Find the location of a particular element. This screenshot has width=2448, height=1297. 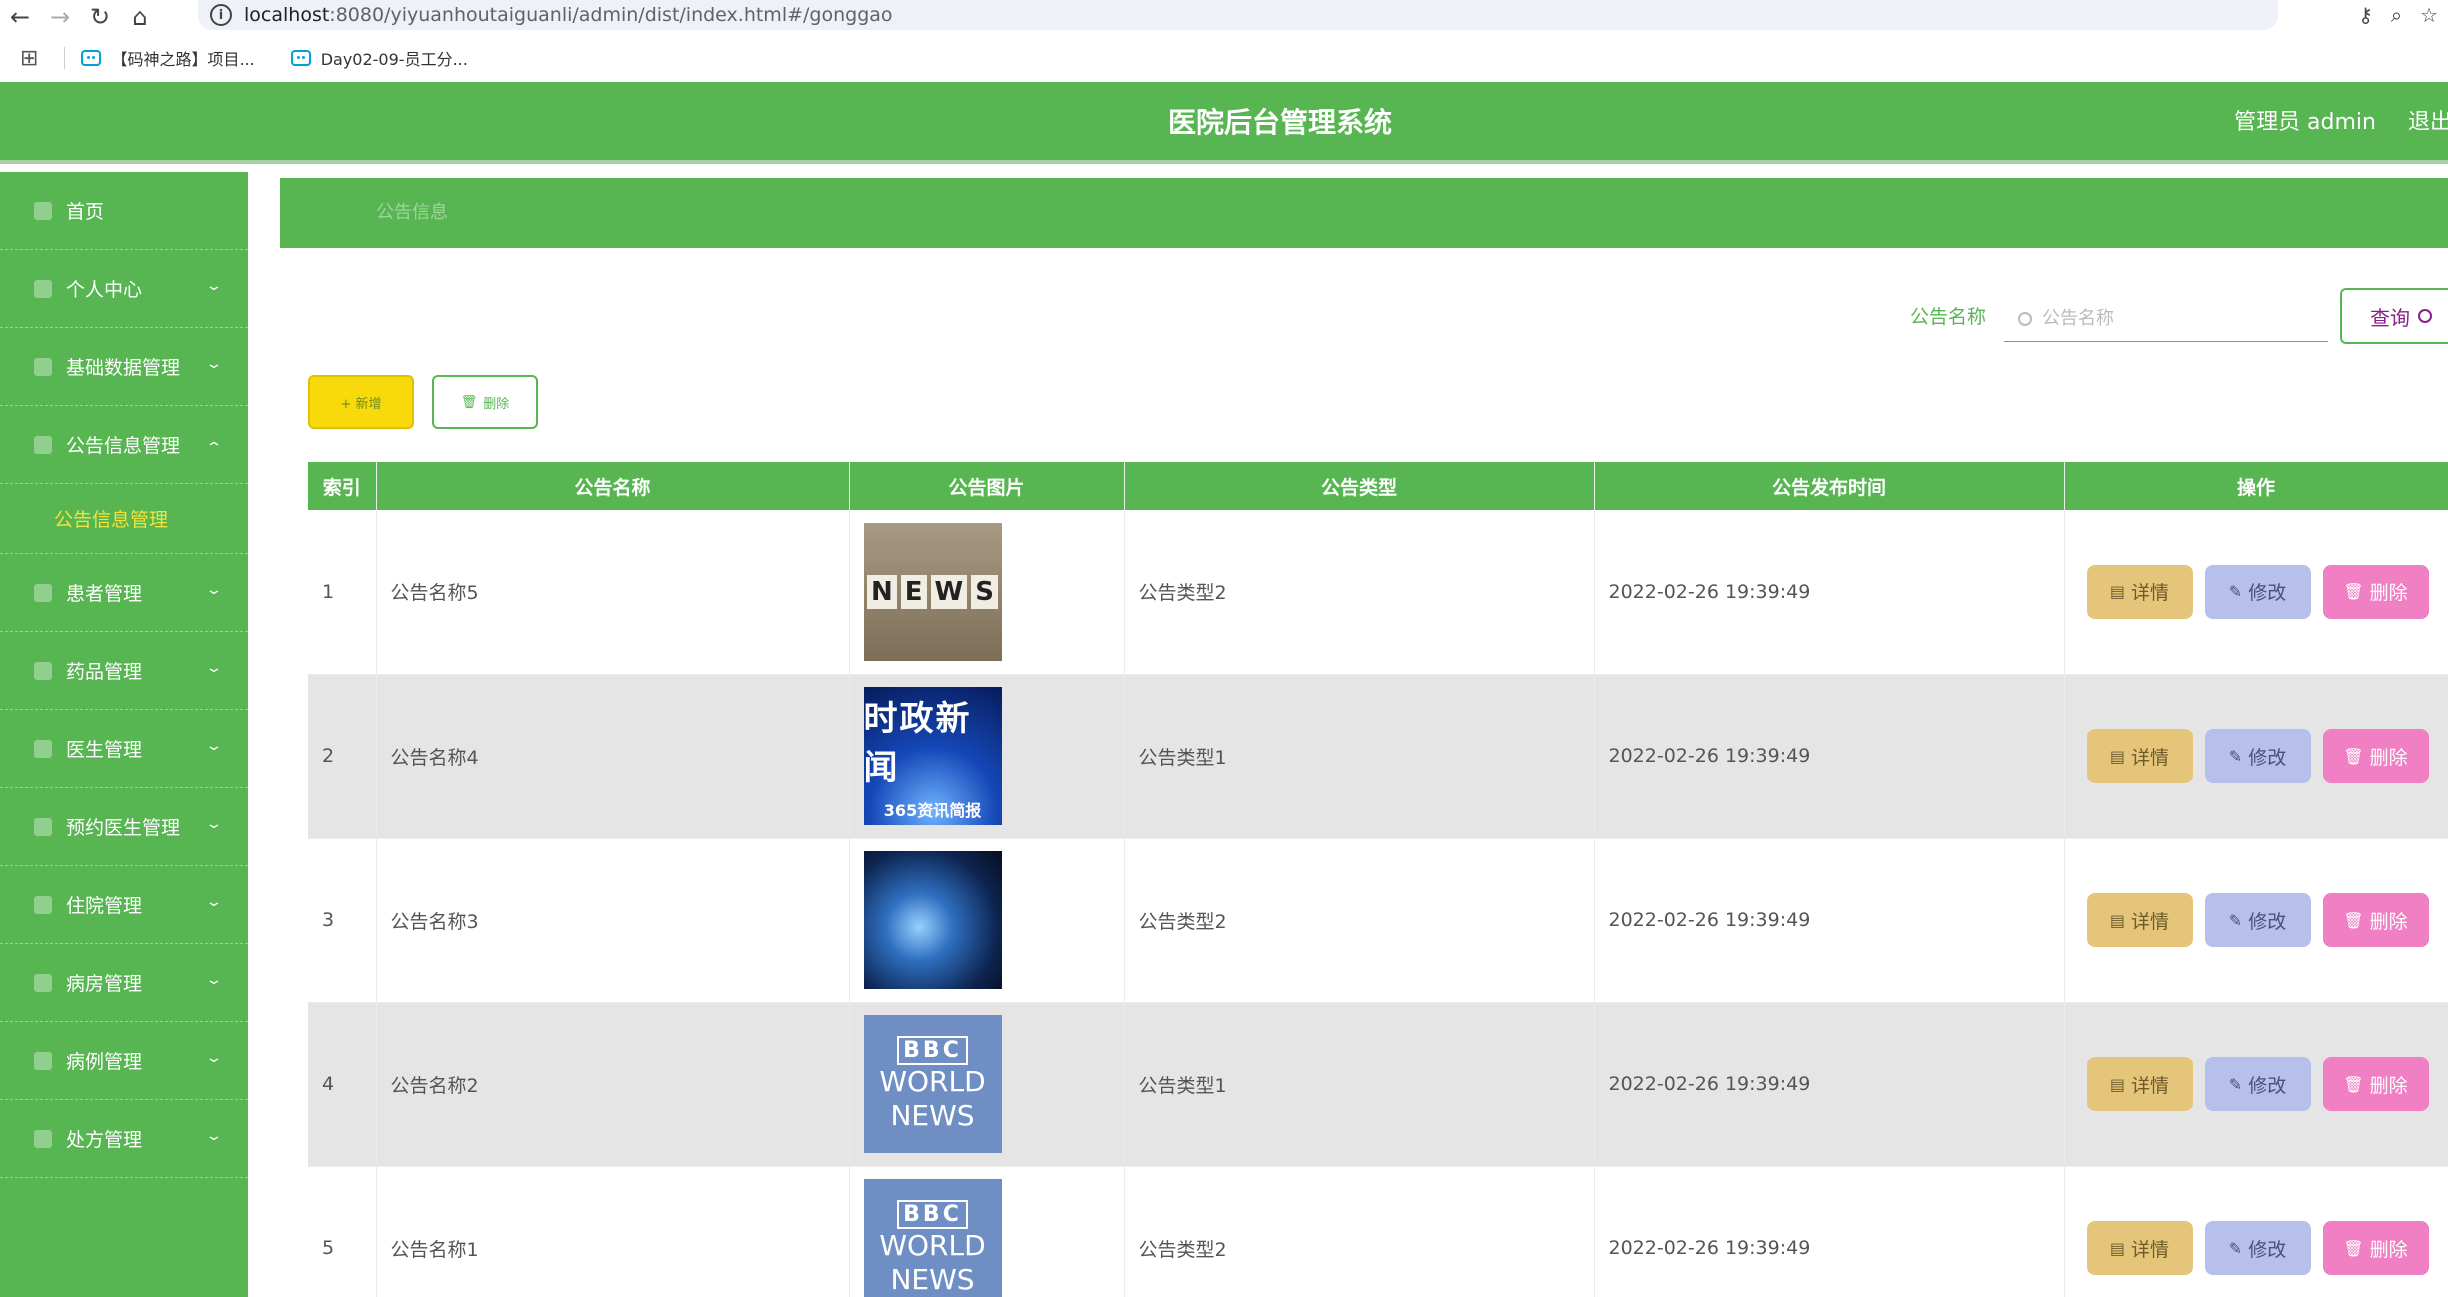

column-header-name: 公告名称 is located at coordinates (613, 486).